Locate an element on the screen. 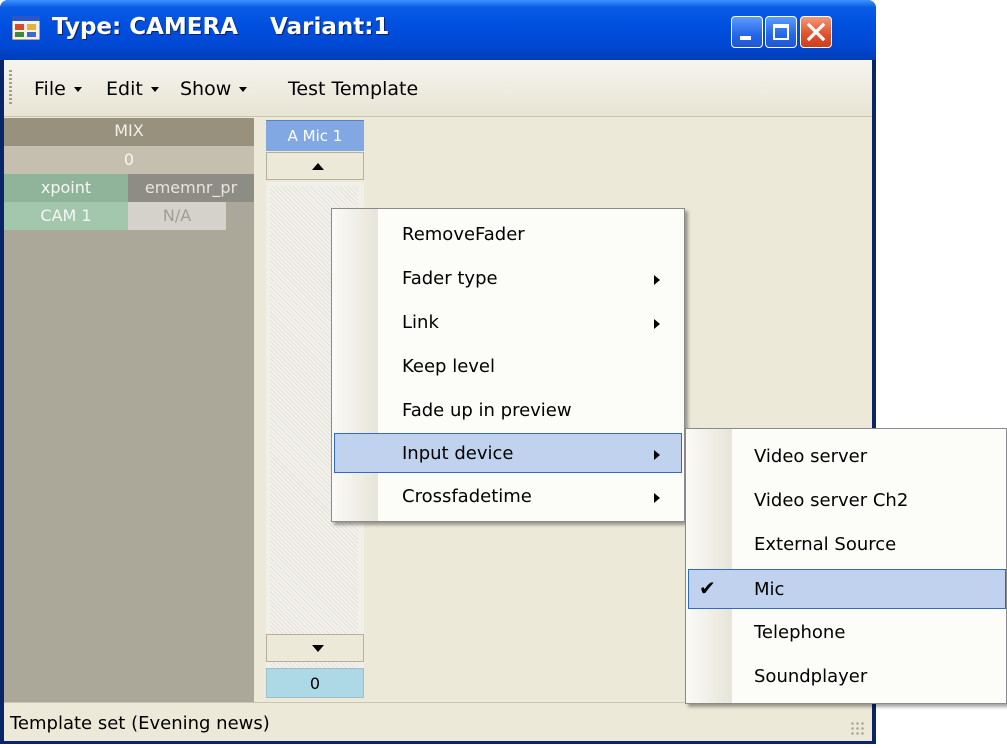  menu-file: File is located at coordinates (58, 89).